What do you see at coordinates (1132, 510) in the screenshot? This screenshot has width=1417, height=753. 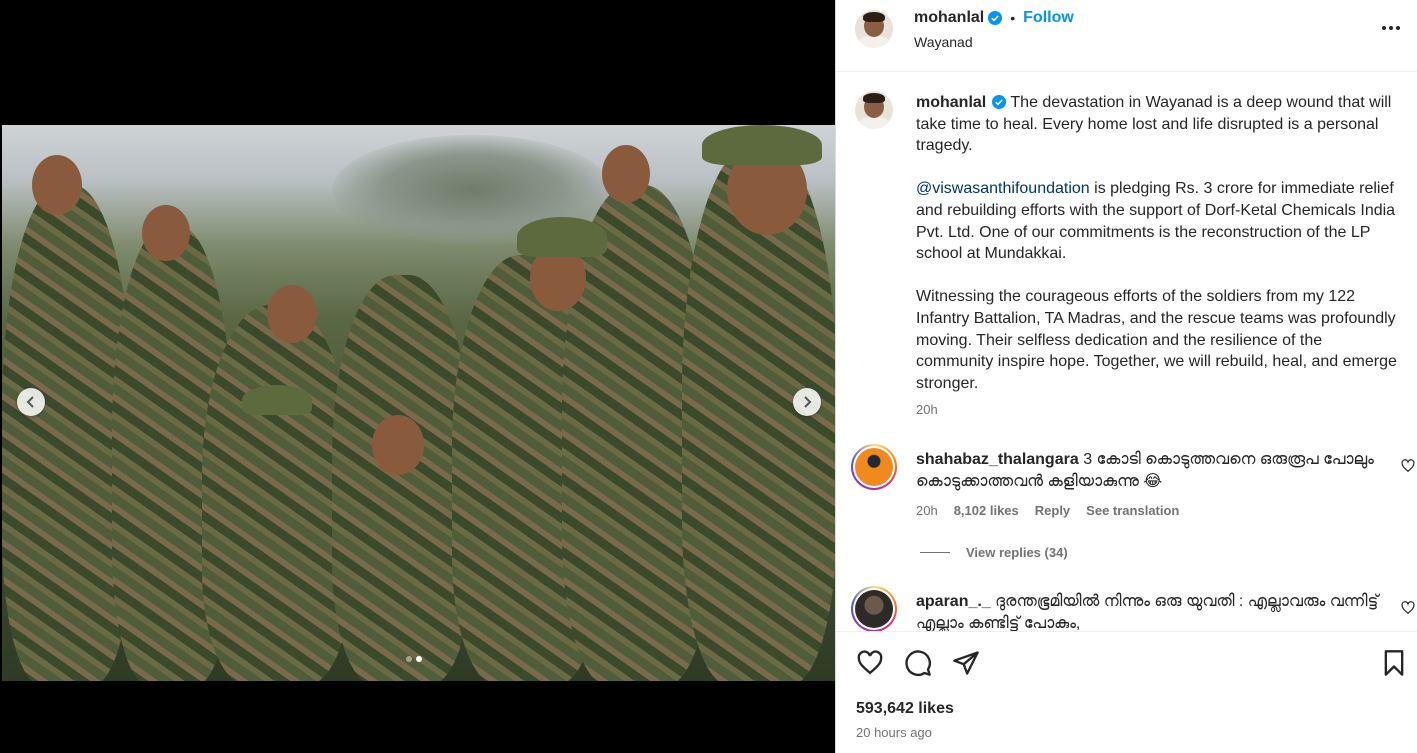 I see `see-translation-link: See translation` at bounding box center [1132, 510].